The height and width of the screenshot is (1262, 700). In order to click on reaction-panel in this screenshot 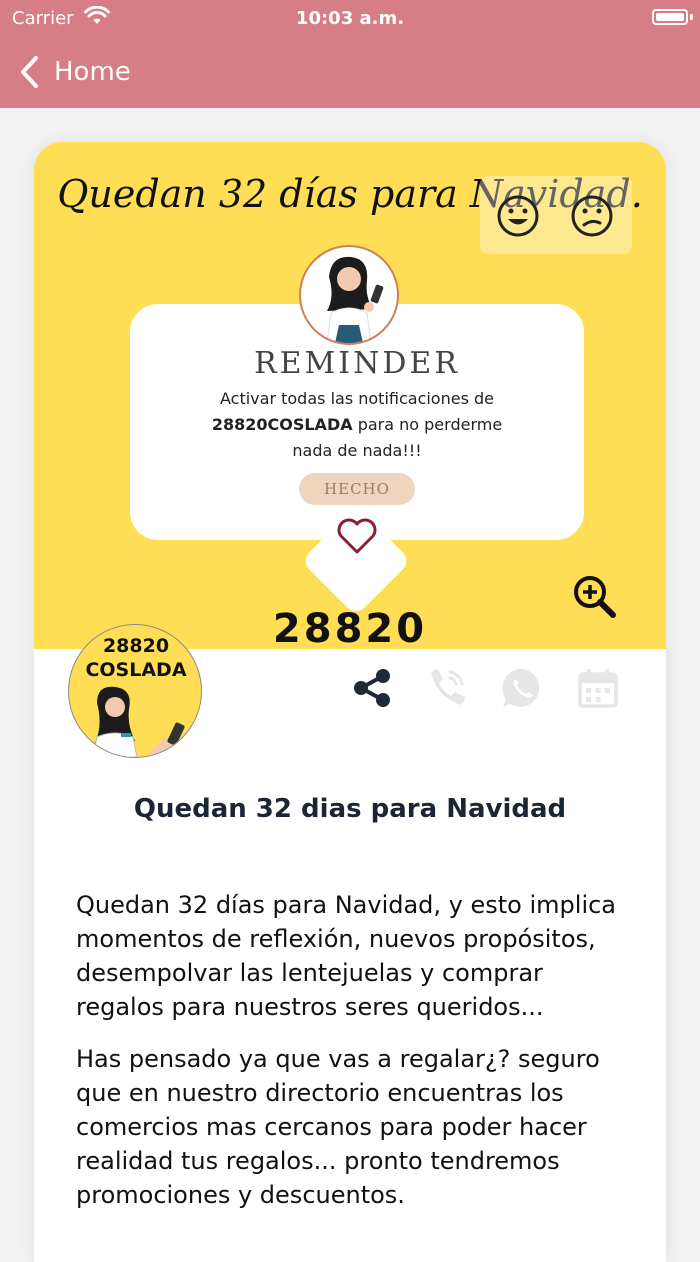, I will do `click(556, 215)`.